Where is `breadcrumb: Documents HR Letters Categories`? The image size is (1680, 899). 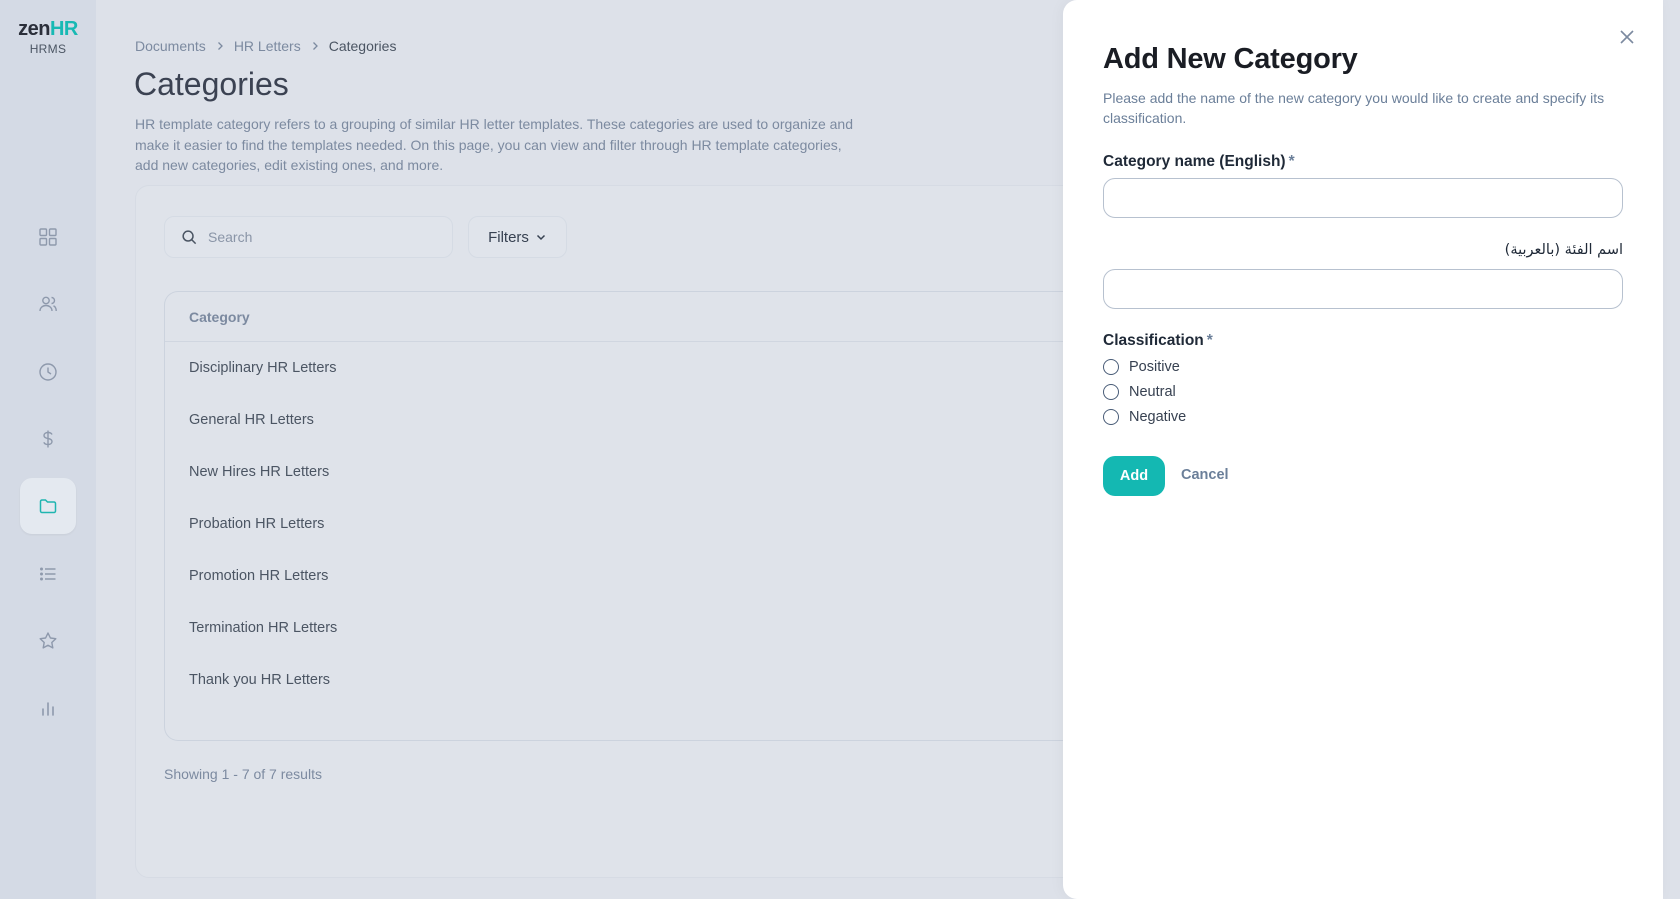 breadcrumb: Documents HR Letters Categories is located at coordinates (265, 46).